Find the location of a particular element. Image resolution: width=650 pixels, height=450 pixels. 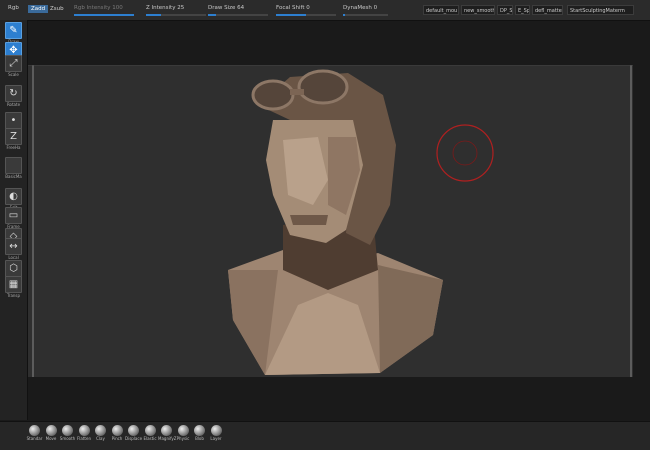

brush-smooth: Smooth is located at coordinates (67, 433).